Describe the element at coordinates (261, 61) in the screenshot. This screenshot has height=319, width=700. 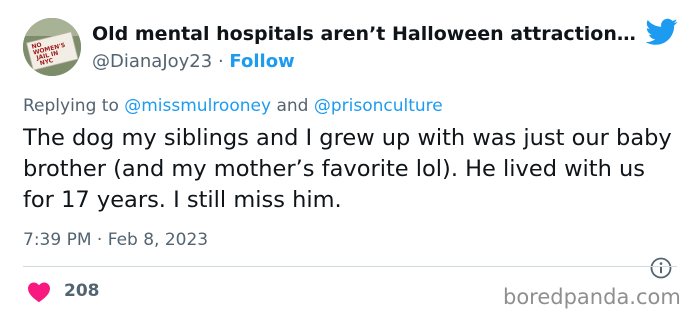
I see `follow-button: Follow` at that location.